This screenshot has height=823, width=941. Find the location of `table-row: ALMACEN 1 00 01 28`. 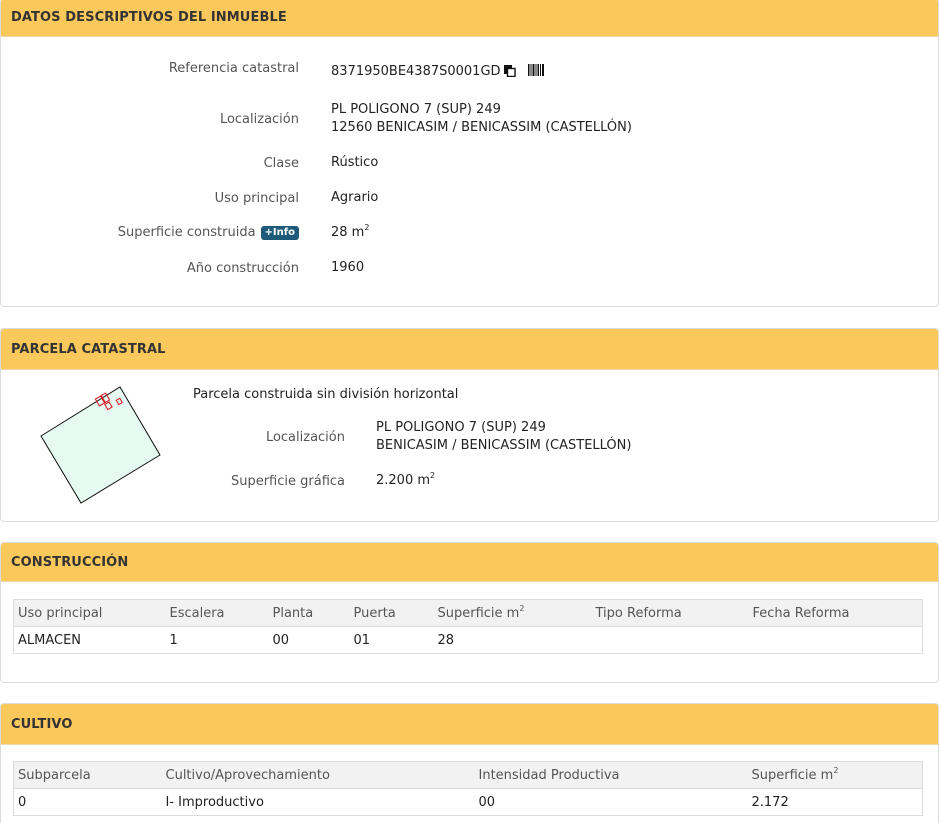

table-row: ALMACEN 1 00 01 28 is located at coordinates (468, 640).